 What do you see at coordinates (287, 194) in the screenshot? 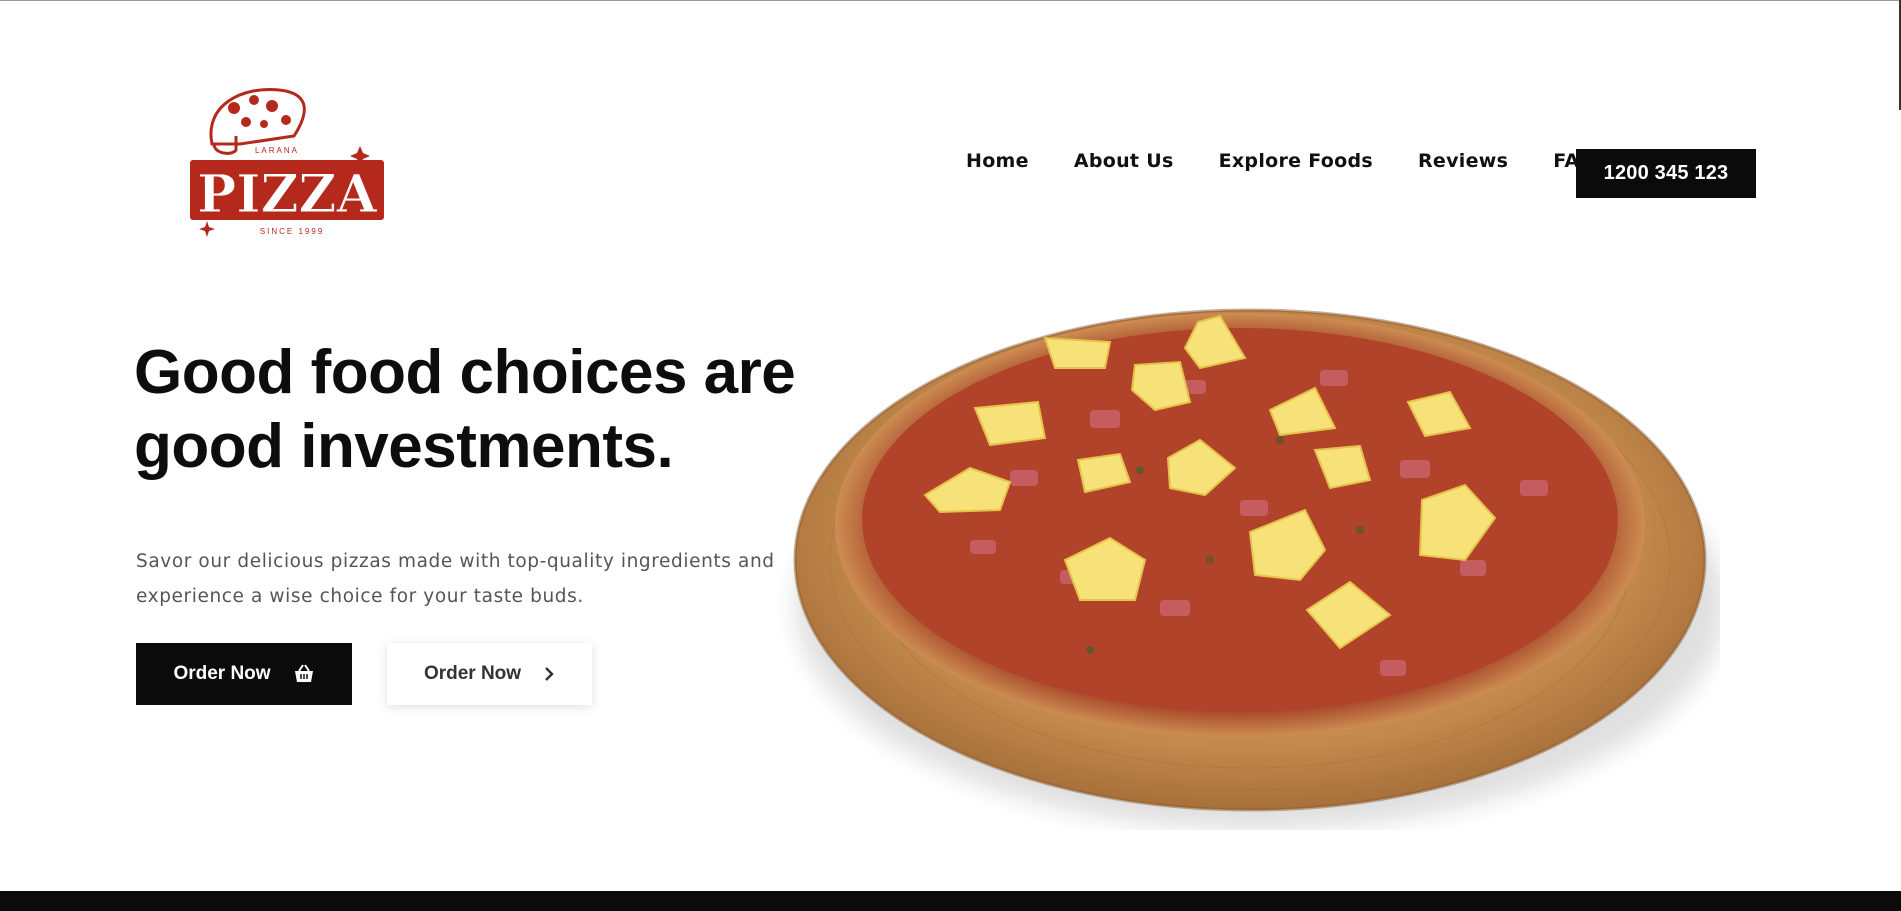
I see `brand-name: PIZZA` at bounding box center [287, 194].